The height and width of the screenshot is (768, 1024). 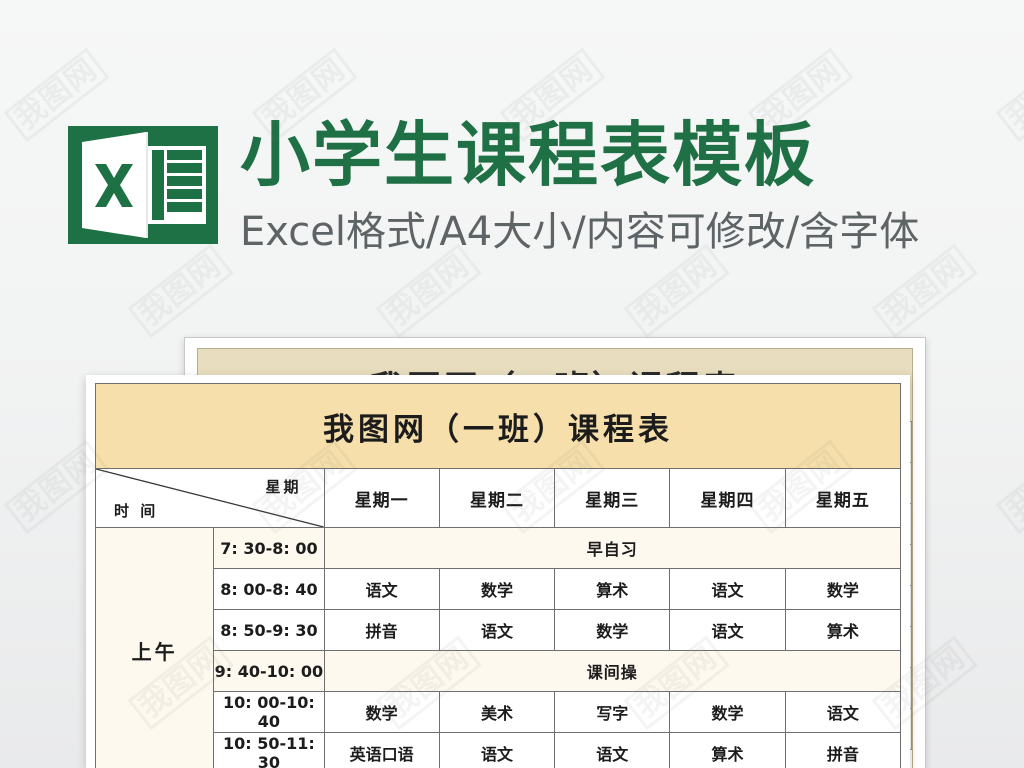 I want to click on page-title: 小学生课程表模板, so click(x=528, y=155).